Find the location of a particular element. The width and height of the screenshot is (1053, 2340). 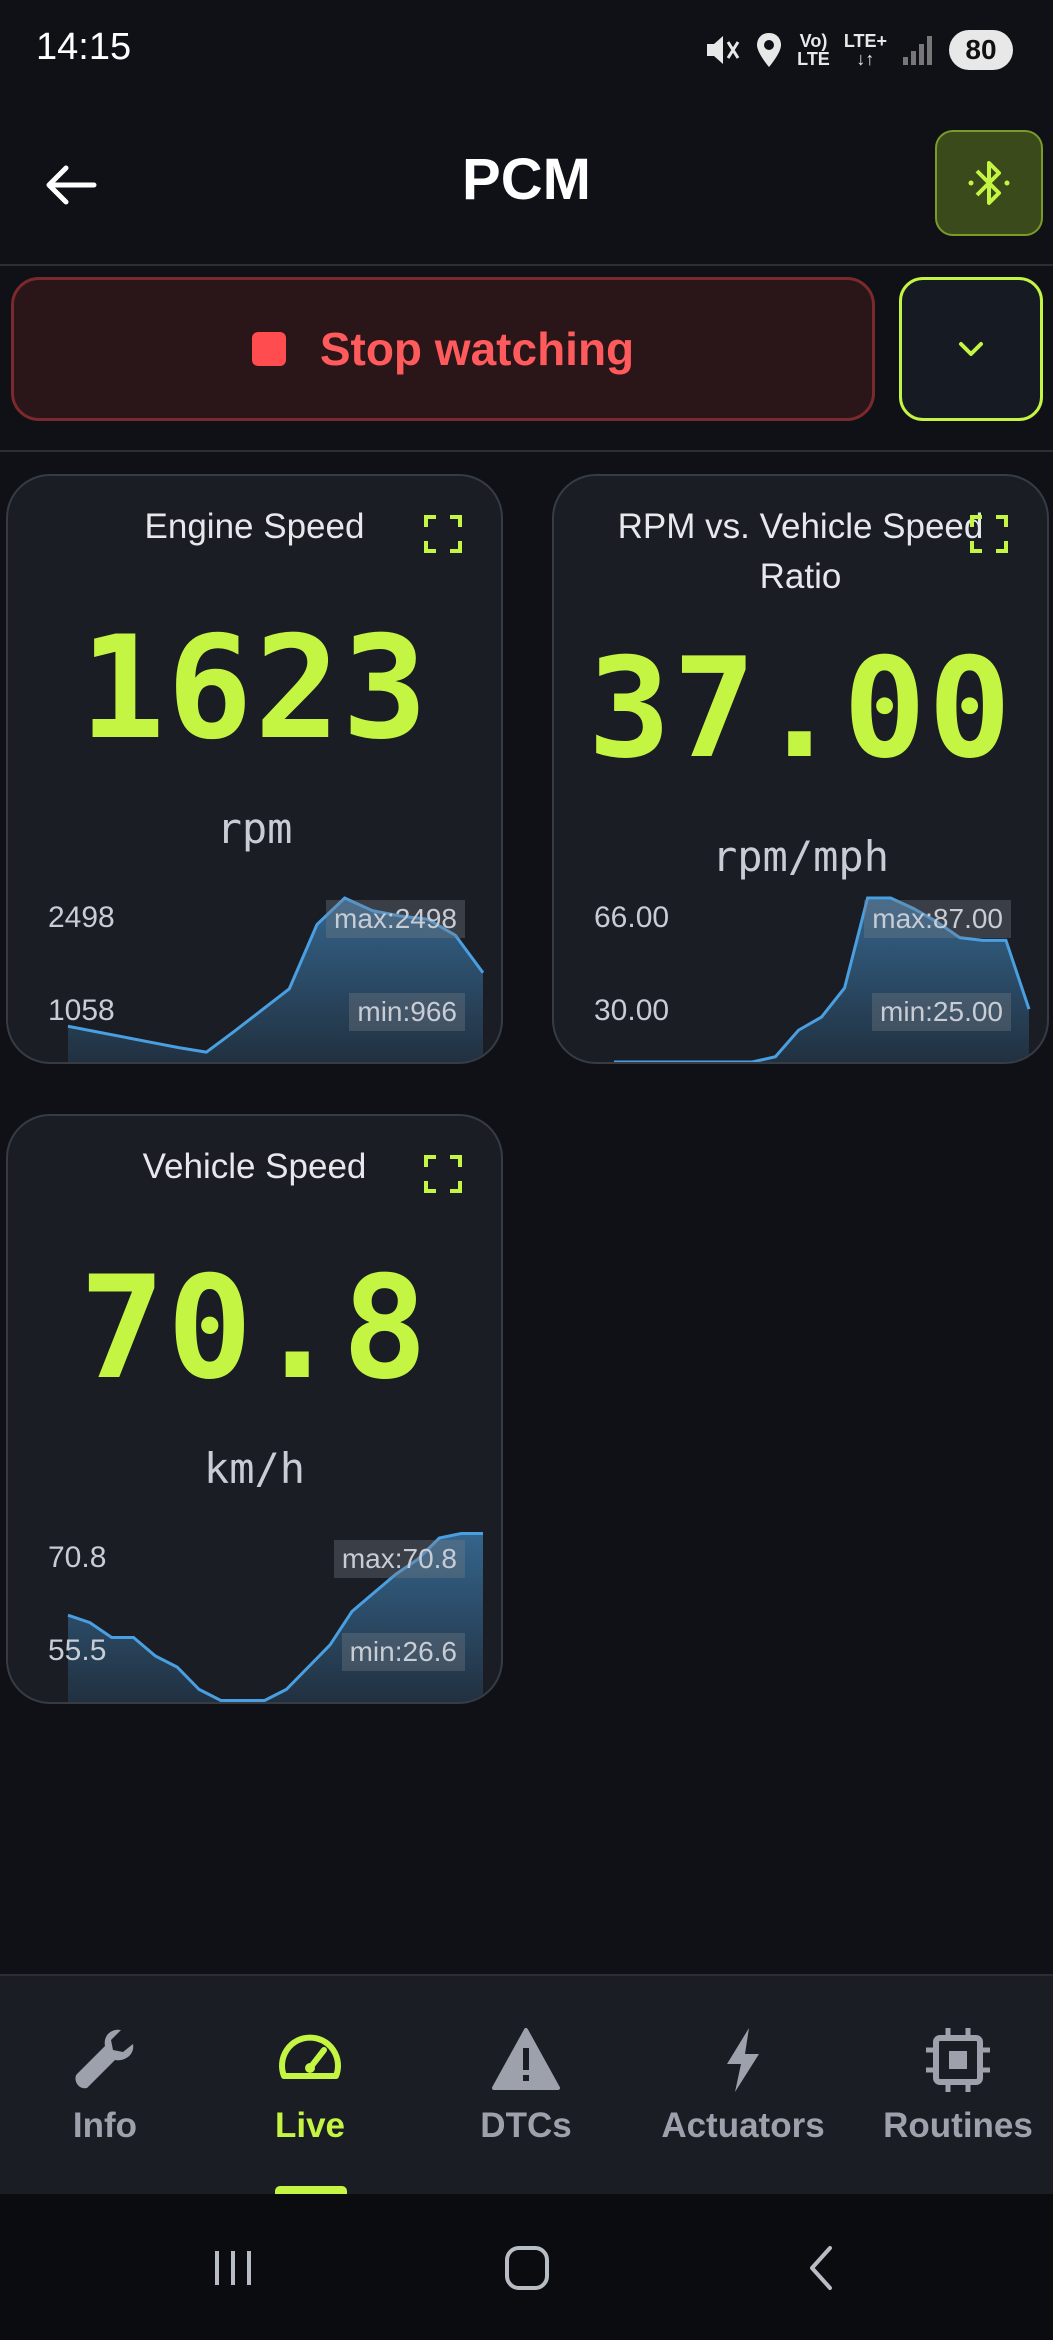

nav-item-dtcs: DTCs is located at coordinates (526, 2085).